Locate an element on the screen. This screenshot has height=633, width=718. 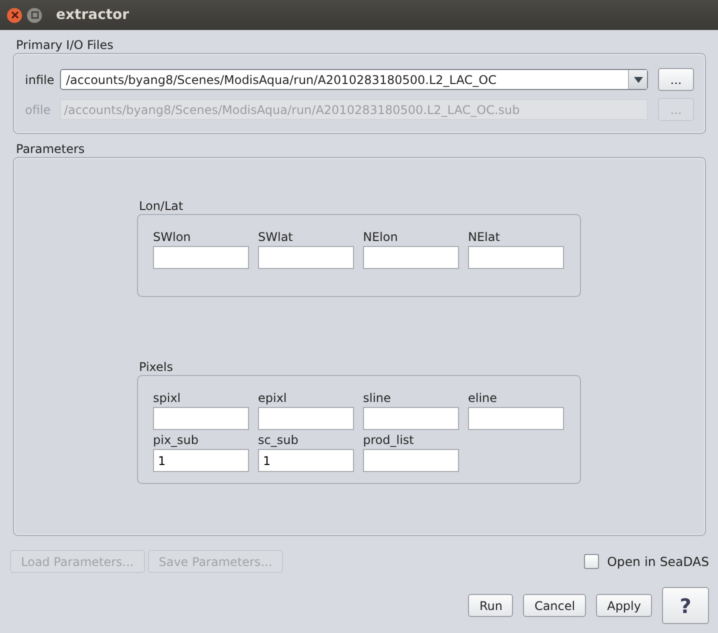
group-title: Lon/Lat is located at coordinates (161, 206).